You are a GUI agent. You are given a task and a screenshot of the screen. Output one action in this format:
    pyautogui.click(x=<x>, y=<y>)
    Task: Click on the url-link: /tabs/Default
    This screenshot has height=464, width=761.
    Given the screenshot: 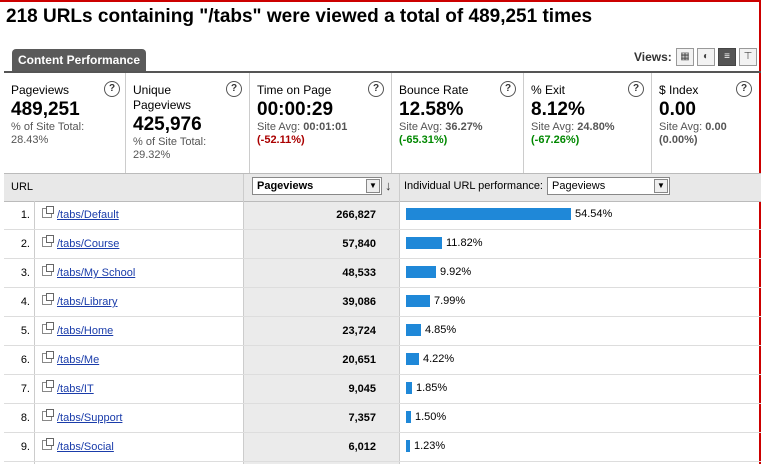 What is the action you would take?
    pyautogui.click(x=88, y=215)
    